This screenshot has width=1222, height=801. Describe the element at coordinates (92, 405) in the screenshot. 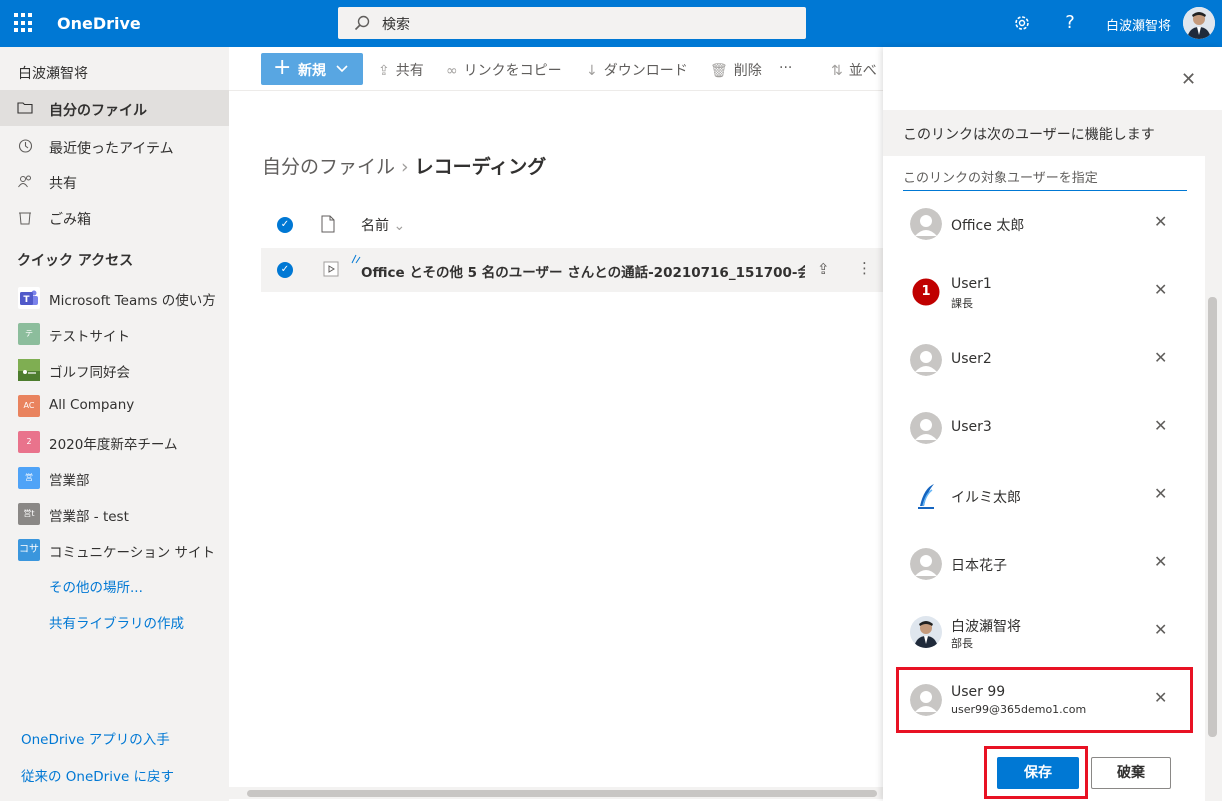

I see `site-label: All Company` at that location.